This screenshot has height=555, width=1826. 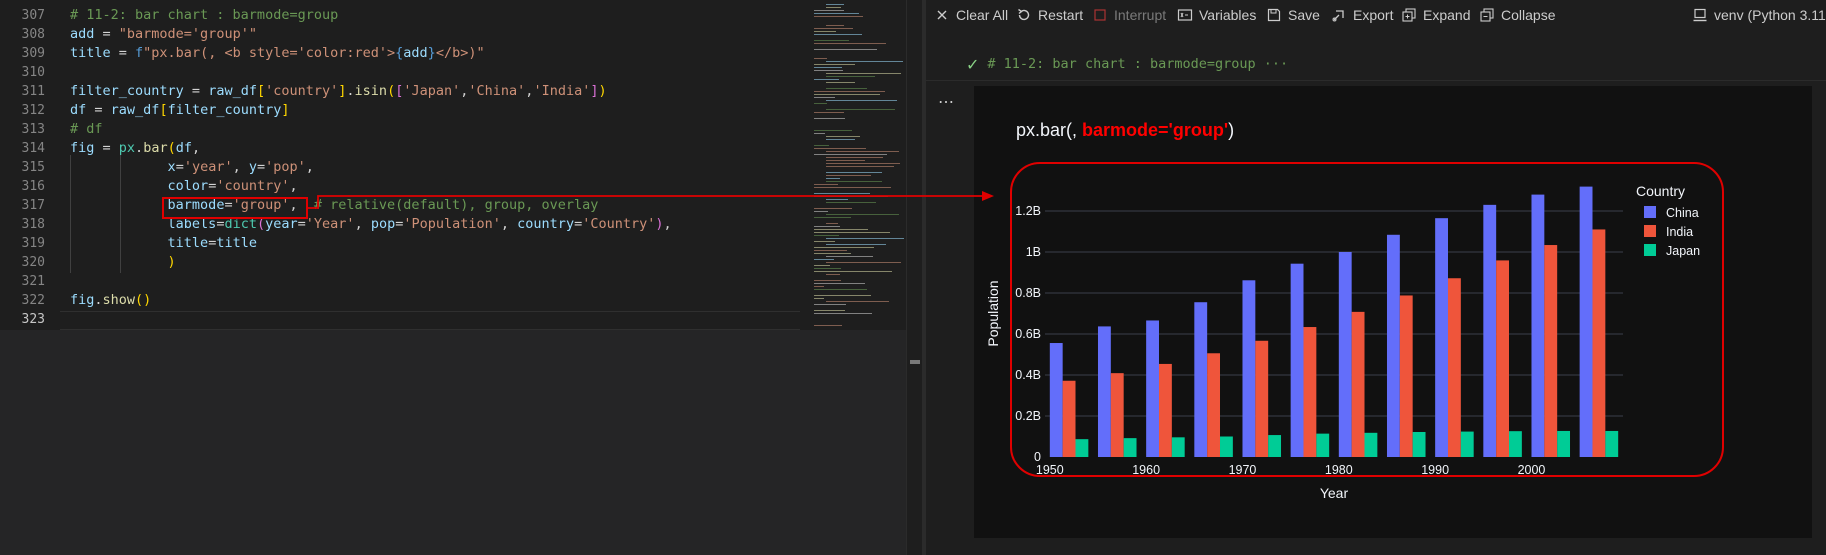 I want to click on panel-scrollbar, so click(x=1819, y=312).